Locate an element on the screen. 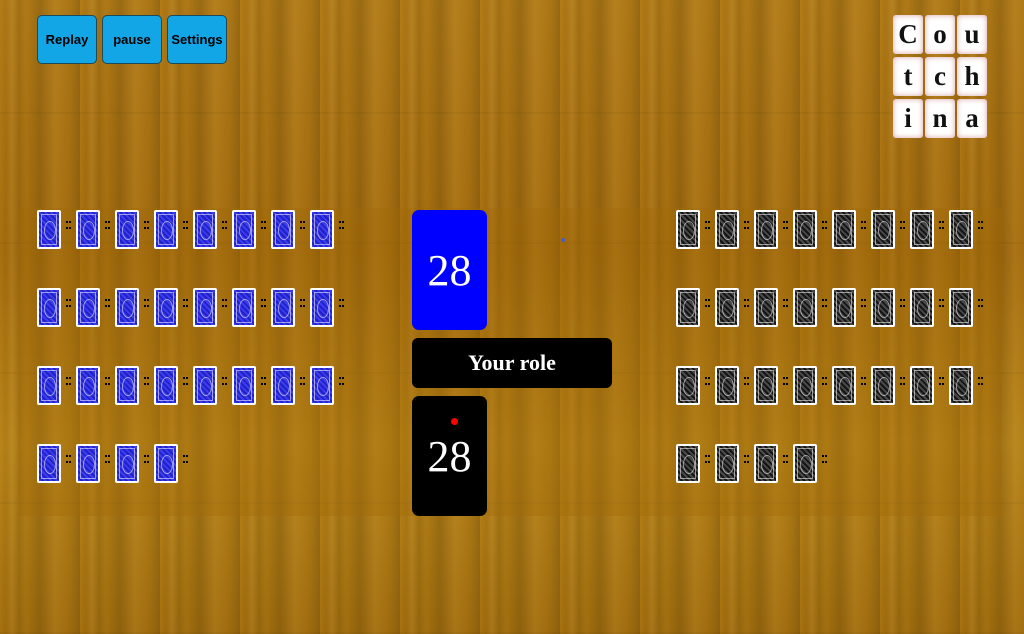  replay-button: Replay is located at coordinates (67, 39).